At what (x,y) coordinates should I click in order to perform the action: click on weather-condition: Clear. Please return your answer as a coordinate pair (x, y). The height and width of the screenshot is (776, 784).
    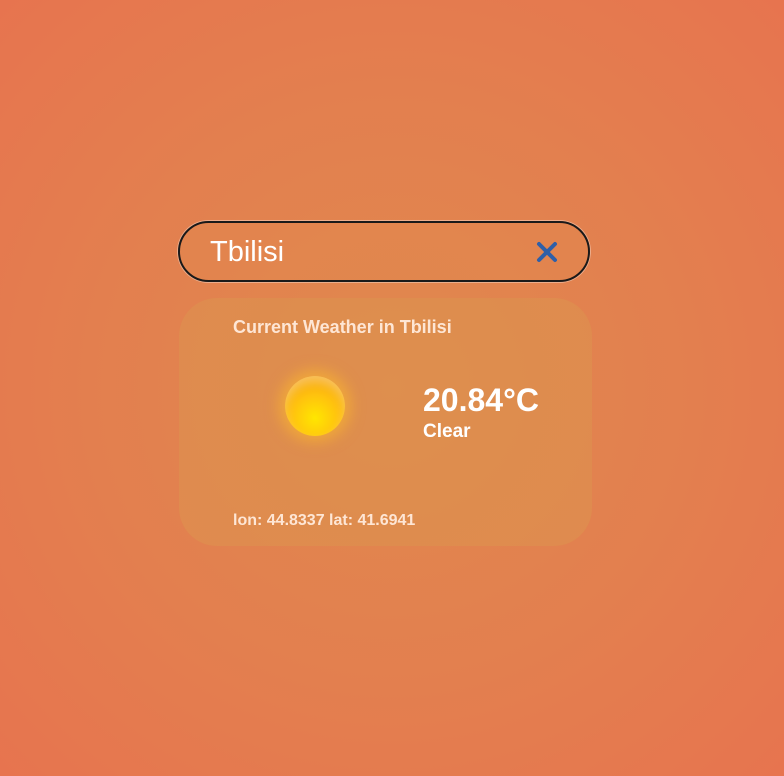
    Looking at the image, I should click on (447, 431).